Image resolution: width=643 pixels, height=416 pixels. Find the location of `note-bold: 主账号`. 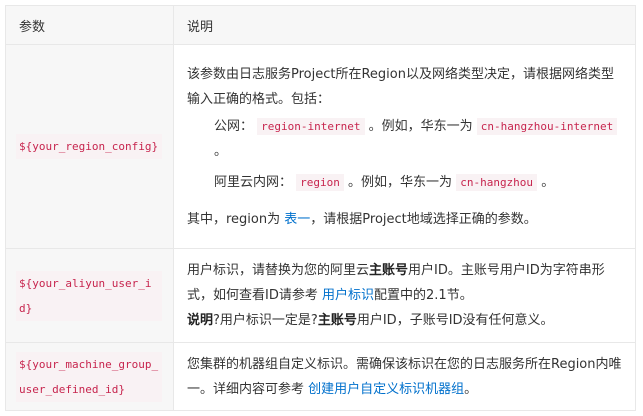

note-bold: 主账号 is located at coordinates (337, 320).